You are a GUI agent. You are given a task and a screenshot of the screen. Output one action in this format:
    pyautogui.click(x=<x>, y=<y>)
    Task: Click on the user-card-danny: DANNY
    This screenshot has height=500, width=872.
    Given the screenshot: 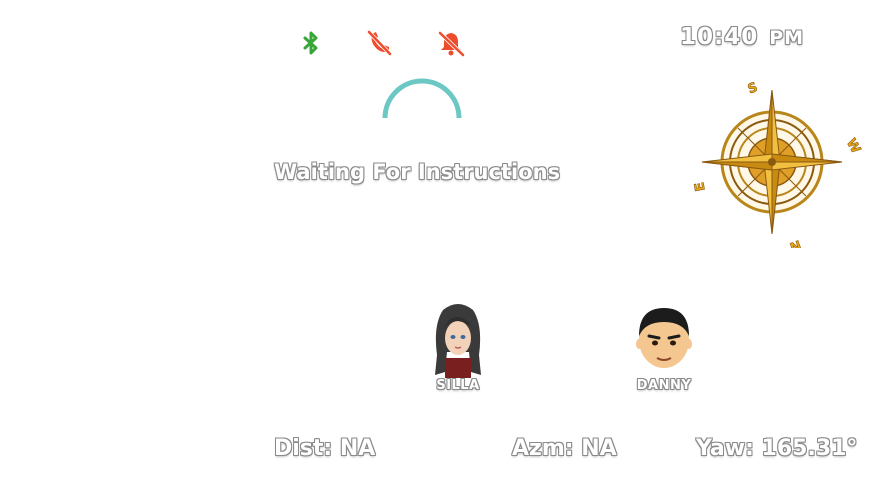 What is the action you would take?
    pyautogui.click(x=664, y=346)
    